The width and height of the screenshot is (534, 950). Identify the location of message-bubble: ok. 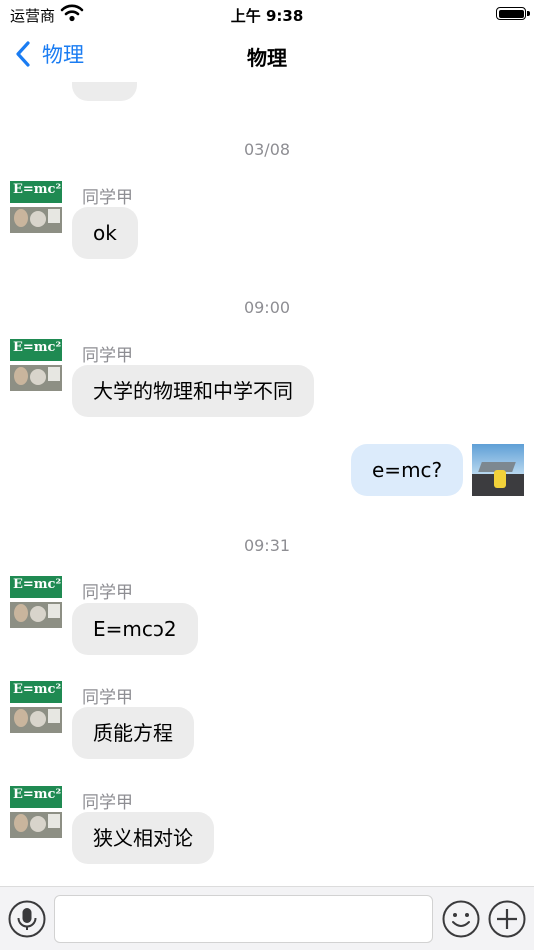
(105, 233).